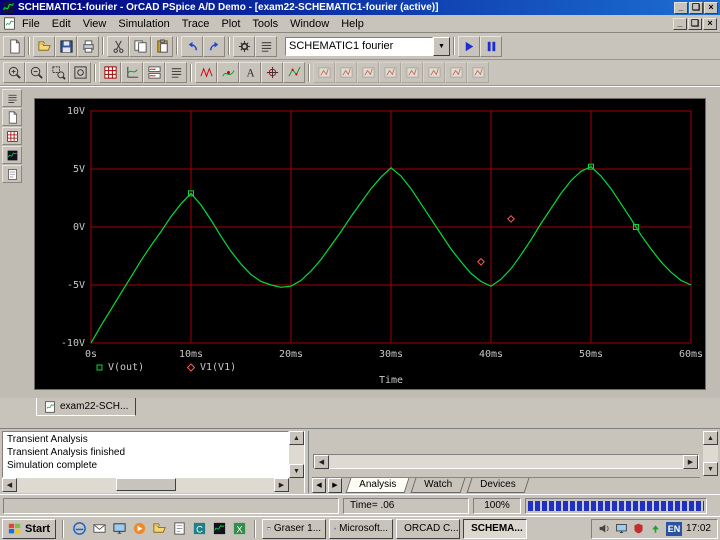  What do you see at coordinates (230, 24) in the screenshot?
I see `menu-plot: Plot` at bounding box center [230, 24].